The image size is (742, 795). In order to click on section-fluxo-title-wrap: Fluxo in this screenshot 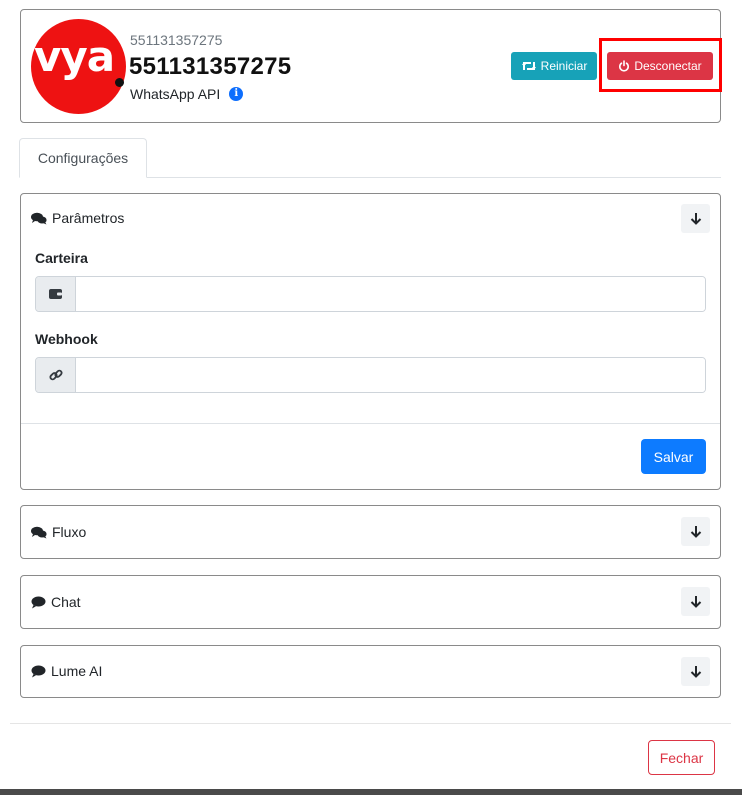, I will do `click(58, 532)`.